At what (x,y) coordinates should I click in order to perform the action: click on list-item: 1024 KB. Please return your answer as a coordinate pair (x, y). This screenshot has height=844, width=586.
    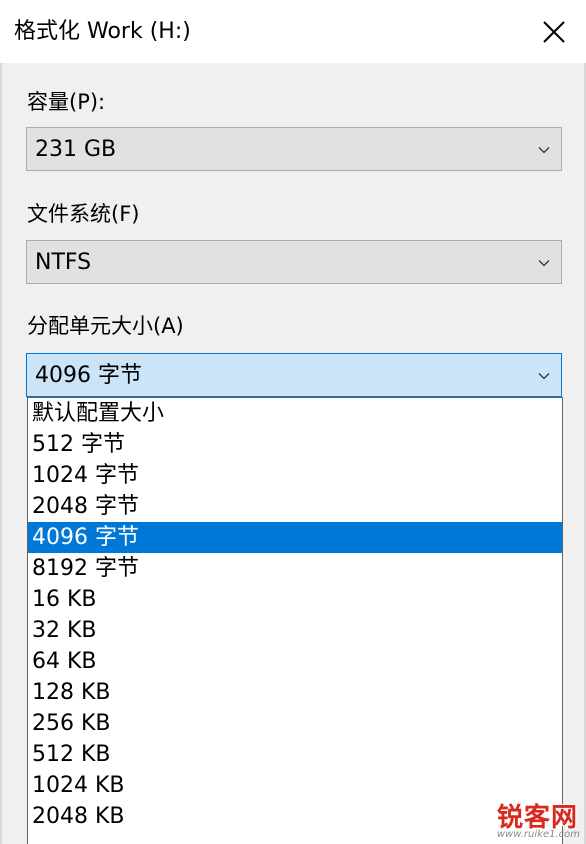
    Looking at the image, I should click on (295, 785).